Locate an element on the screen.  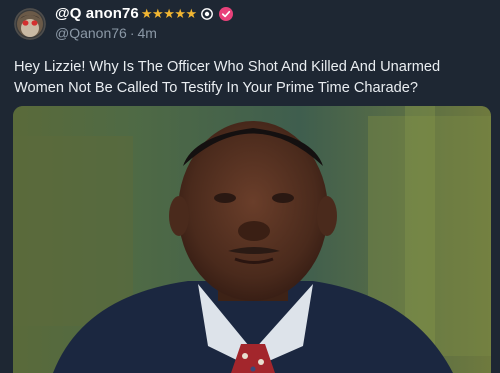
post-header: @Q anon76 ★★★★★ @Qanon76 · 4m is located at coordinates (272, 23).